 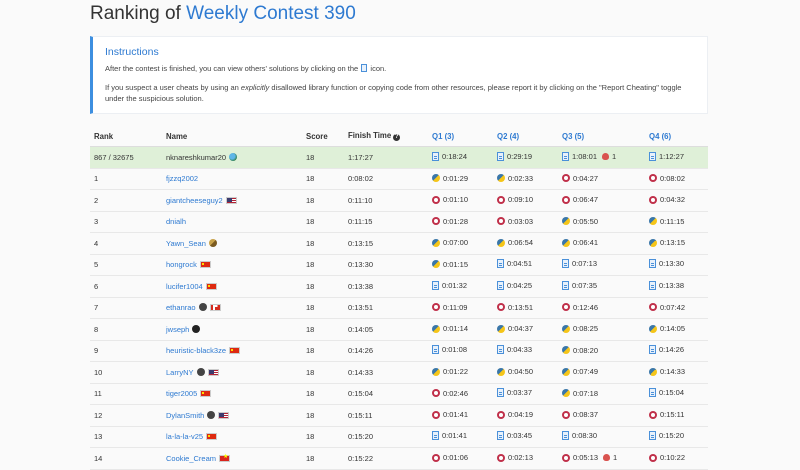 What do you see at coordinates (181, 307) in the screenshot?
I see `username-link: ethanrao` at bounding box center [181, 307].